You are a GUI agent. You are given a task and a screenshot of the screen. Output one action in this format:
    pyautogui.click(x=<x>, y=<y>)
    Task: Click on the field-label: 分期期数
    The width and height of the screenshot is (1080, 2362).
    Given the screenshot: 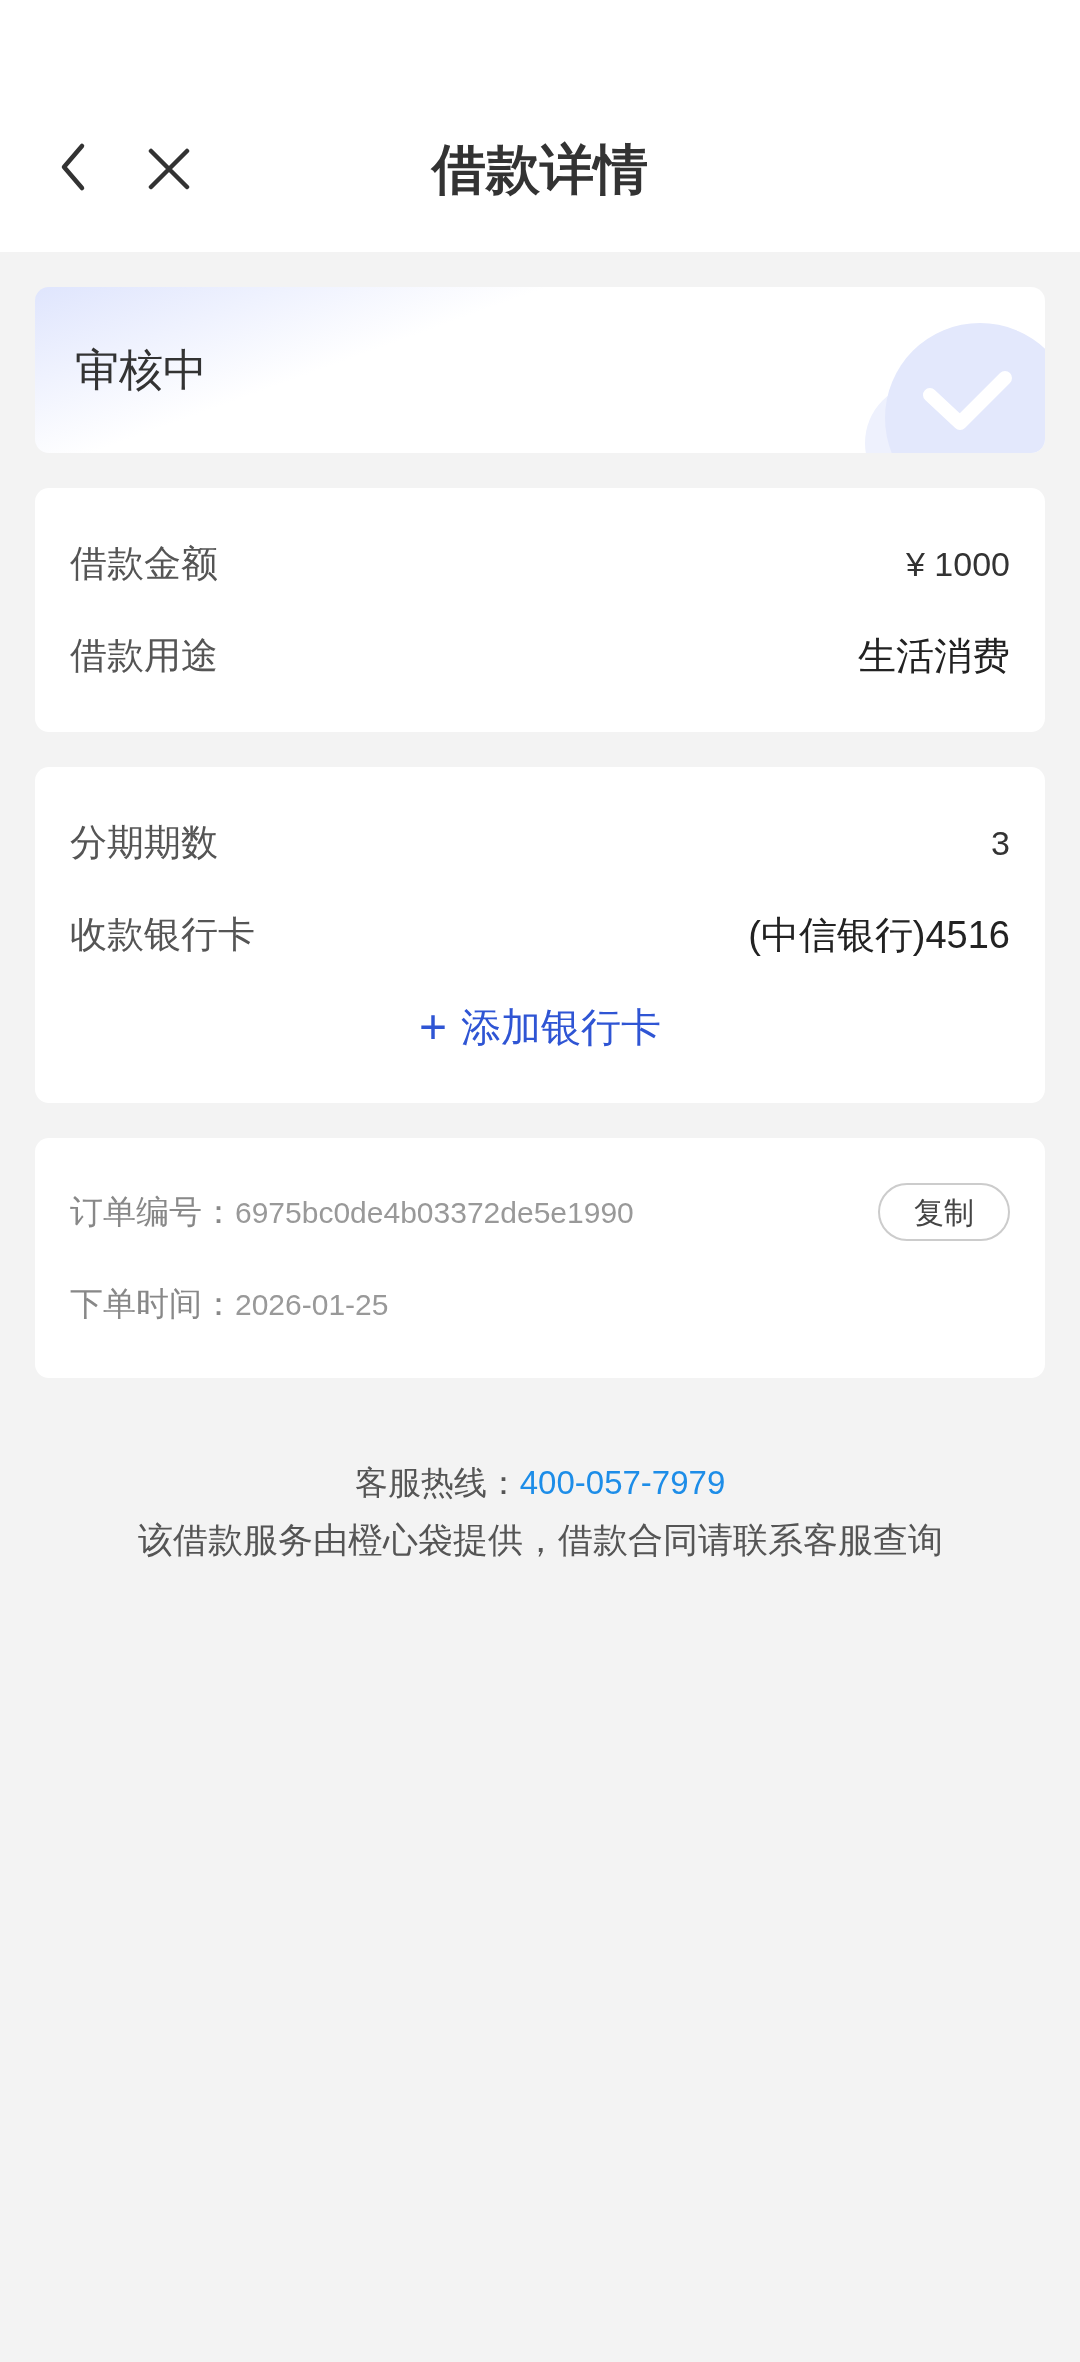 What is the action you would take?
    pyautogui.click(x=144, y=843)
    